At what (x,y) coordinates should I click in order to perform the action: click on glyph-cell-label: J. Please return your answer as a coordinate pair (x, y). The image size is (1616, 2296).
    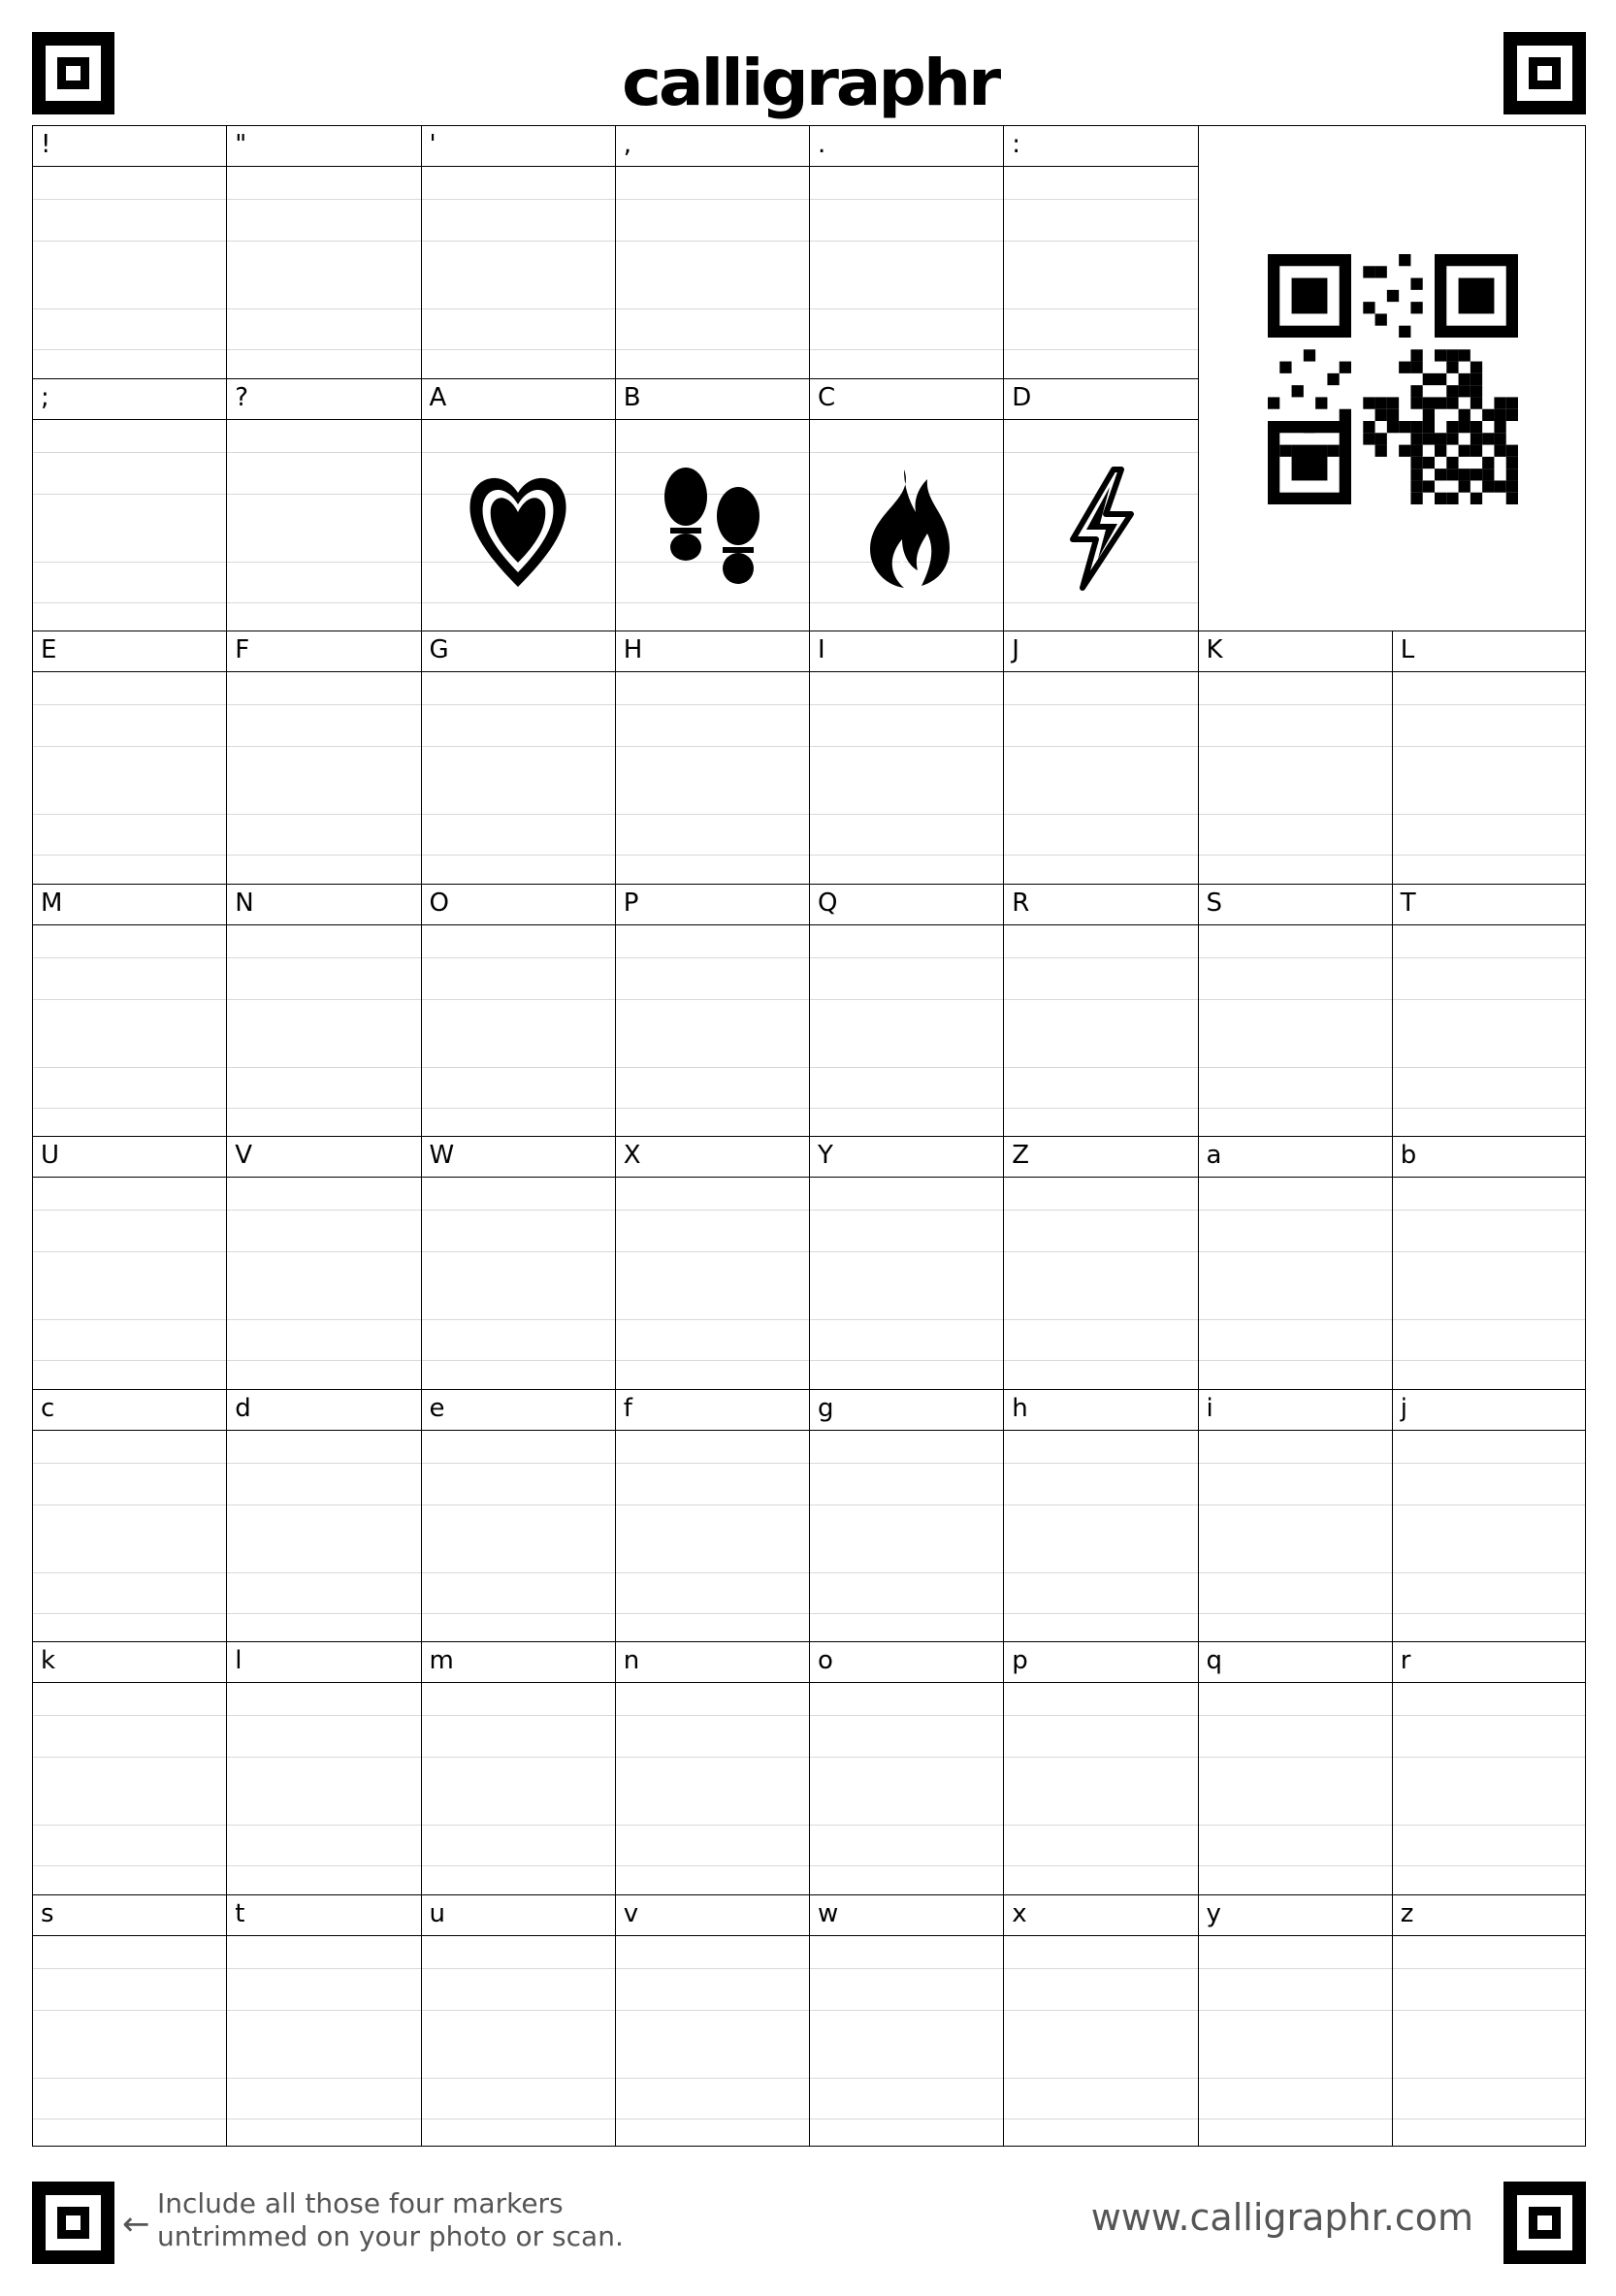
    Looking at the image, I should click on (1015, 650).